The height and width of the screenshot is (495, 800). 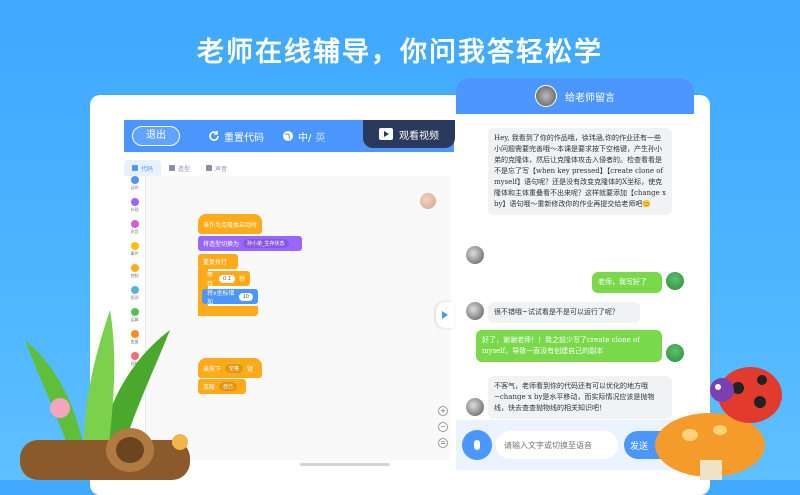 I want to click on category-motion: 动作, so click(x=134, y=187).